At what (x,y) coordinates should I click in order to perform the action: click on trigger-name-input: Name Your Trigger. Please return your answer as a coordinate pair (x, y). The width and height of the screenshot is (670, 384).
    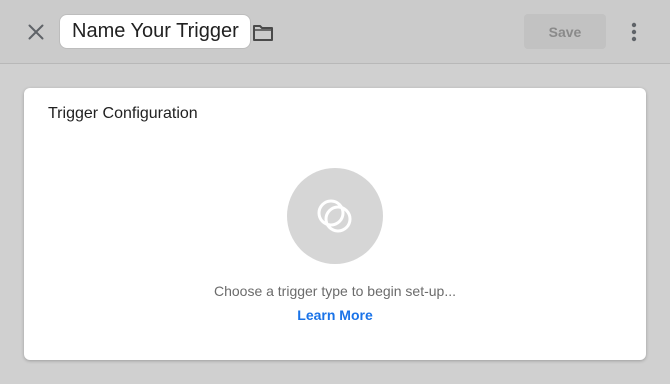
    Looking at the image, I should click on (155, 31).